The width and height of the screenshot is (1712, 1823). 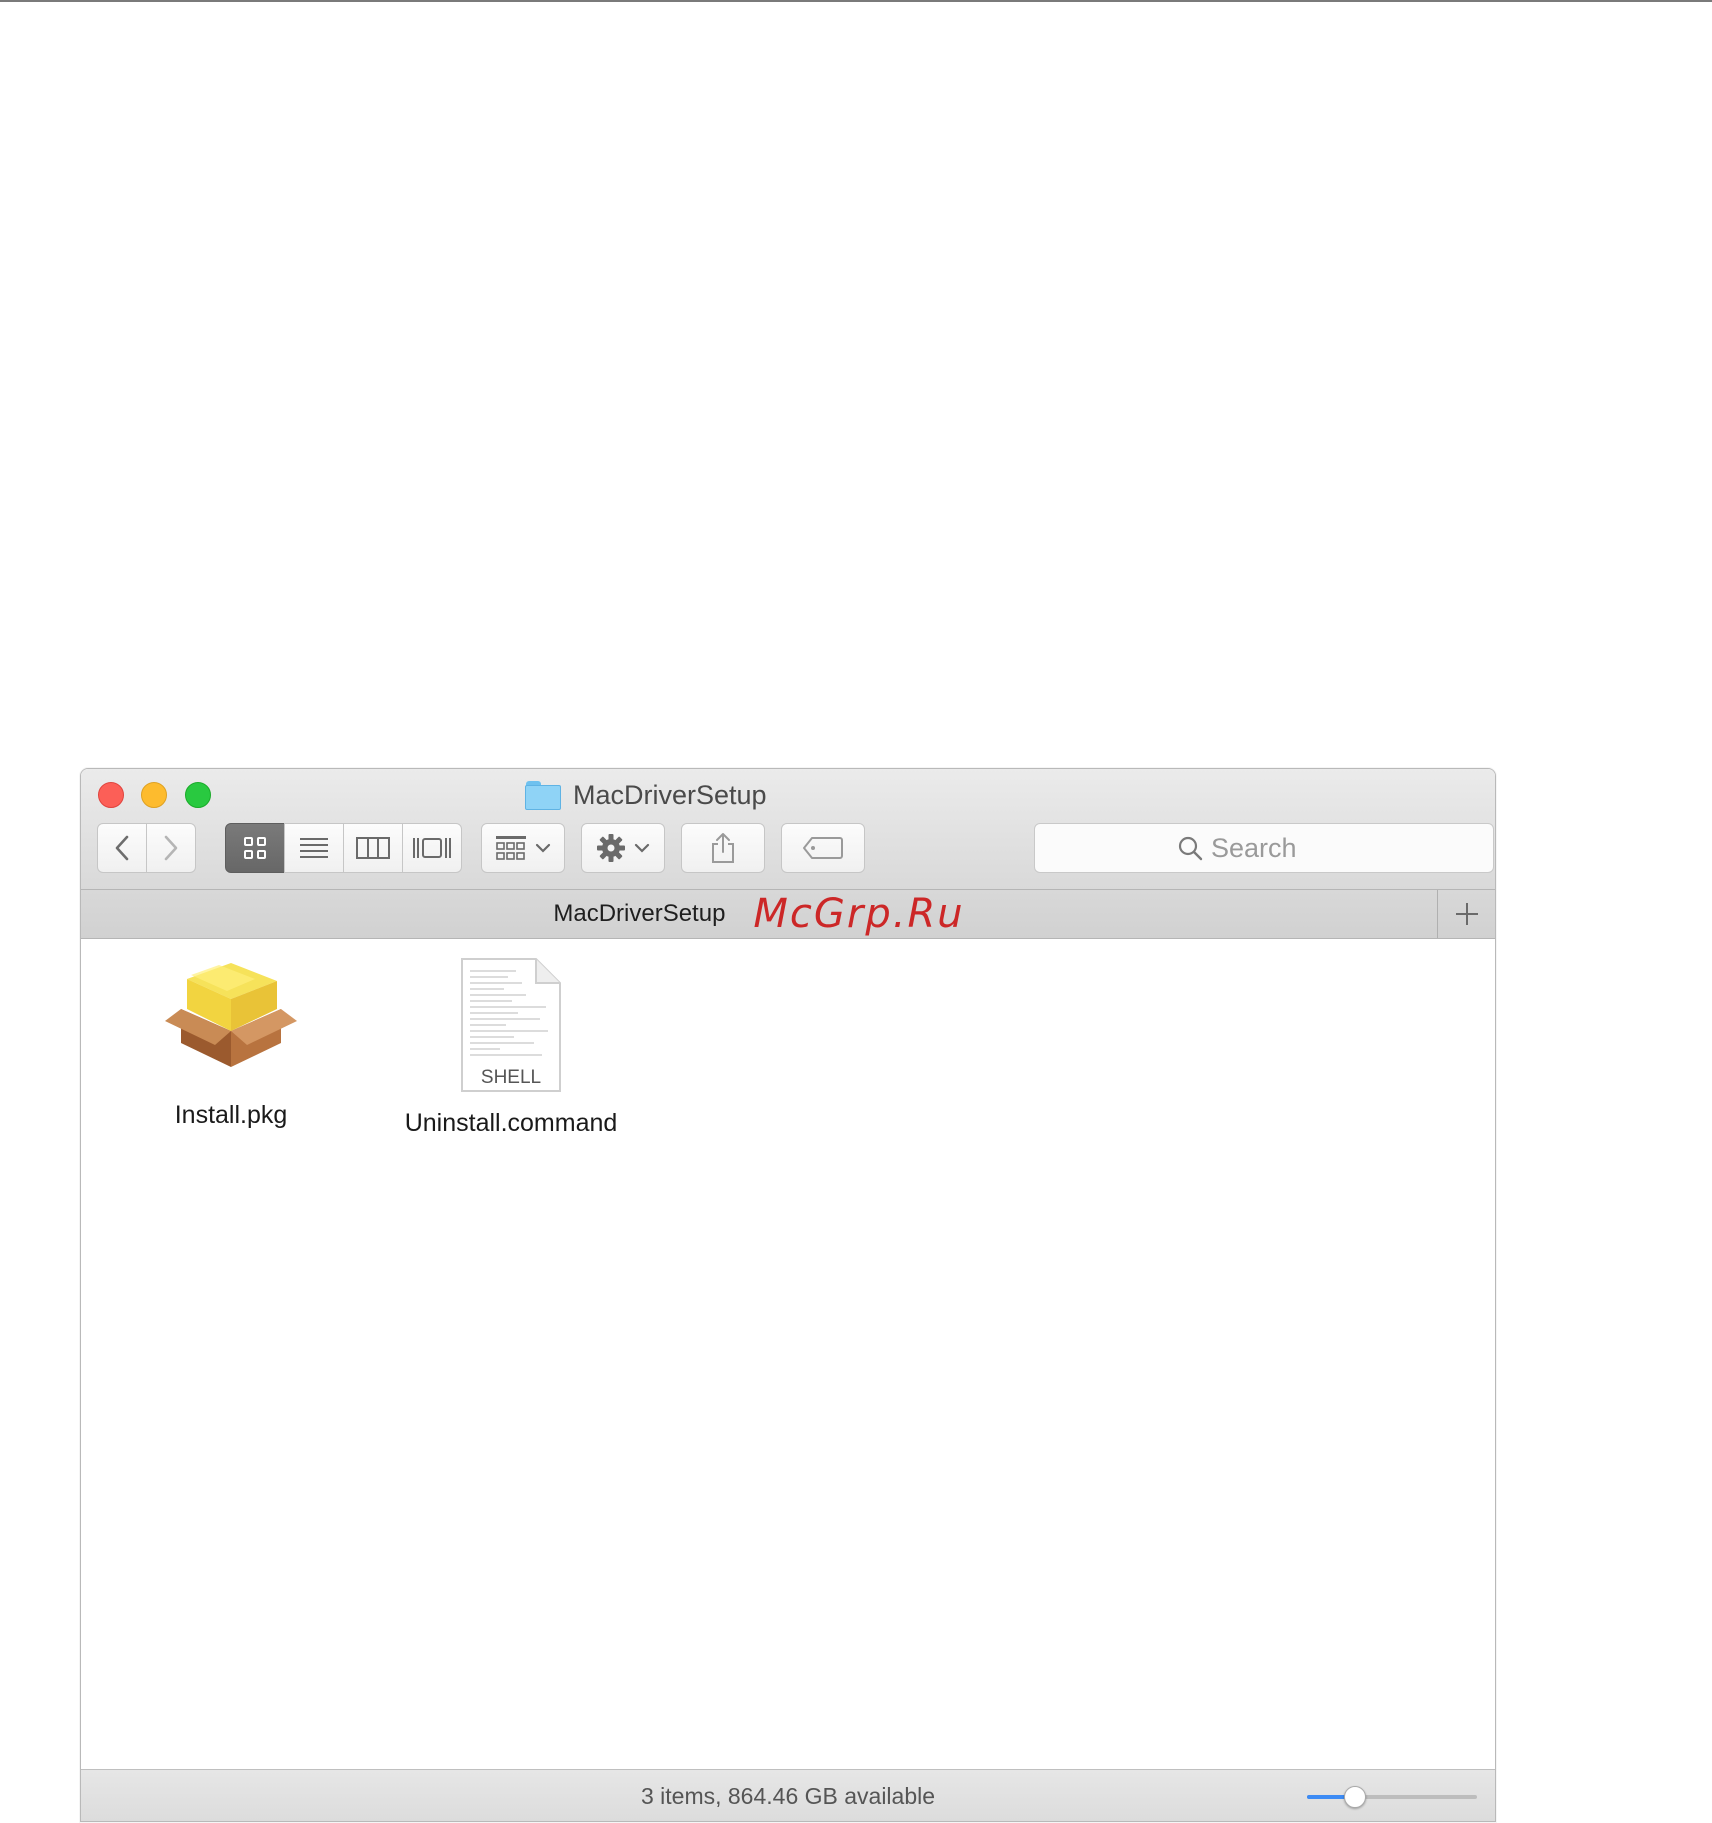 I want to click on chevron-right-icon, so click(x=171, y=848).